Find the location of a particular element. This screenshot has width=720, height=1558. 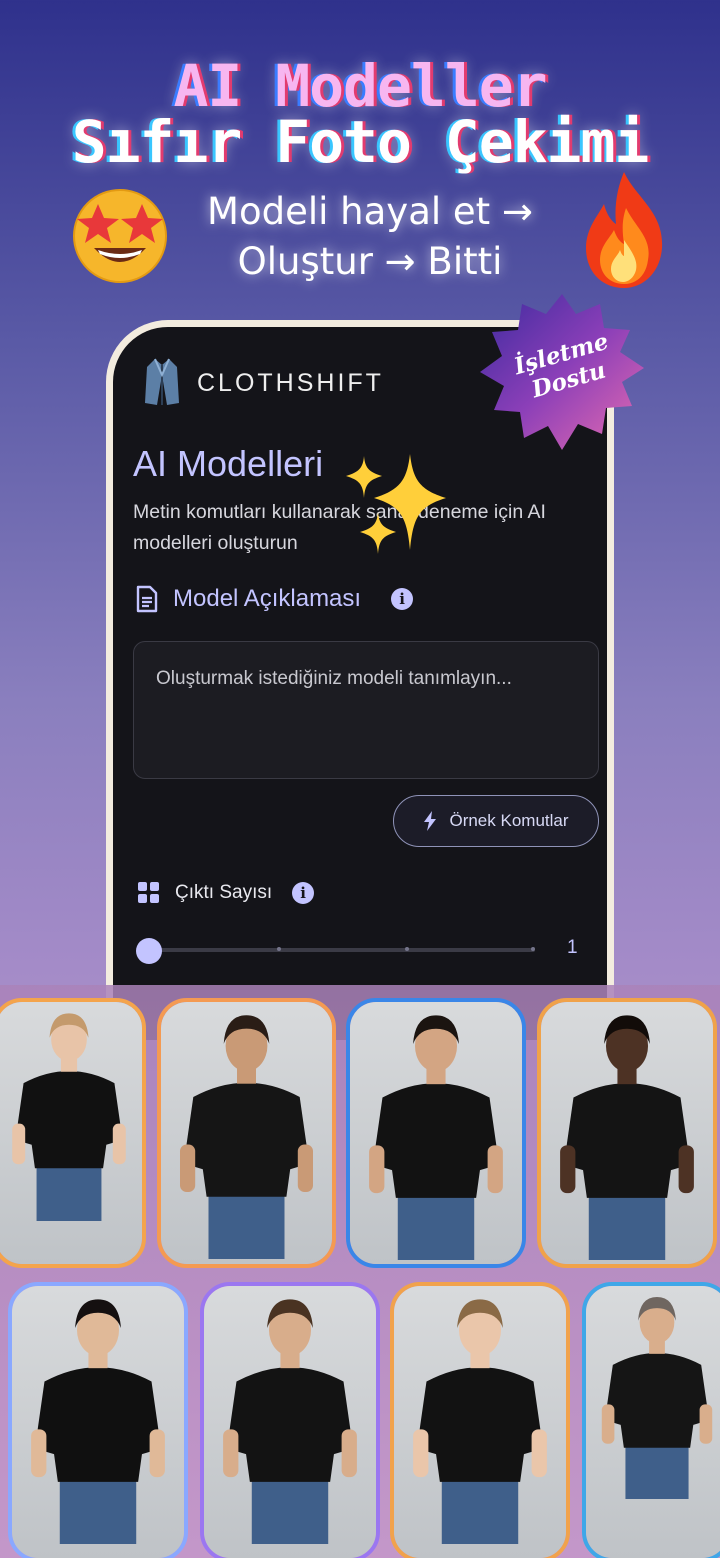

output-count-label: Çıktı Sayısı is located at coordinates (224, 892).